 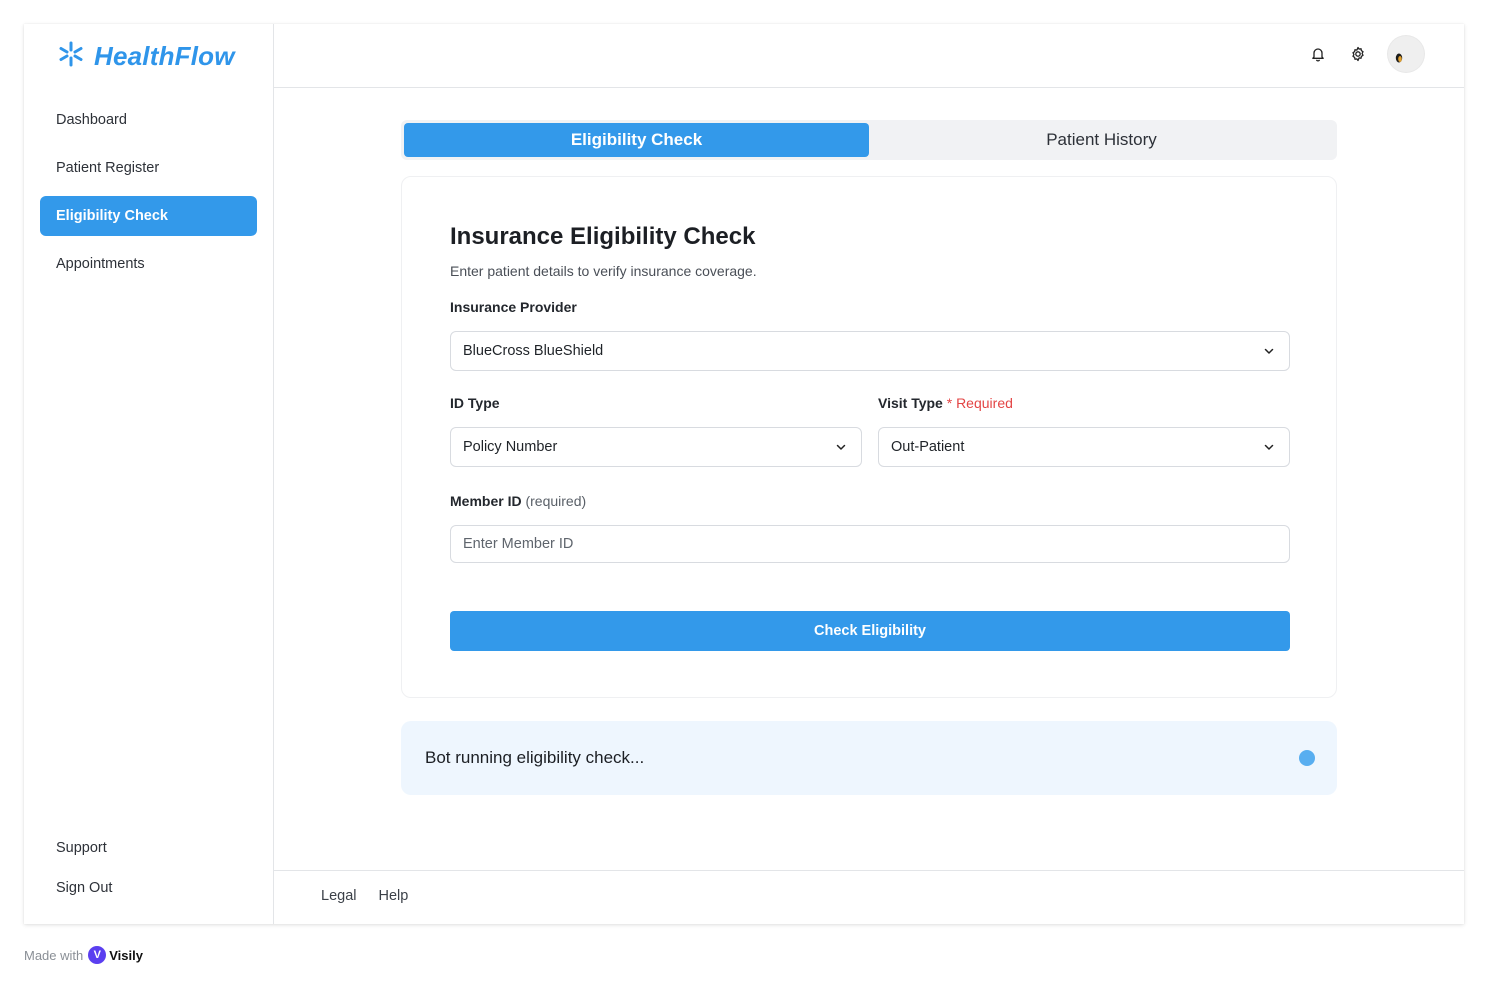 I want to click on brand-name: HealthFlow, so click(x=164, y=55).